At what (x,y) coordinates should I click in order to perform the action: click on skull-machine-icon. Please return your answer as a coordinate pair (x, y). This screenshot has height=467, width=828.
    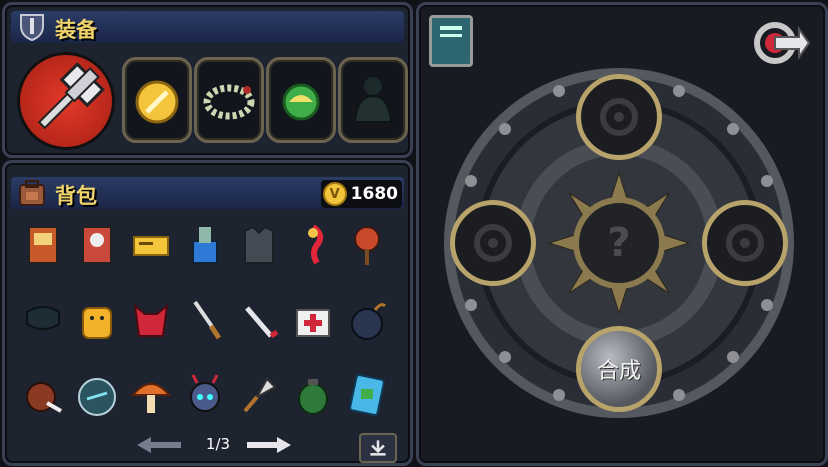
    Looking at the image, I should click on (97, 245).